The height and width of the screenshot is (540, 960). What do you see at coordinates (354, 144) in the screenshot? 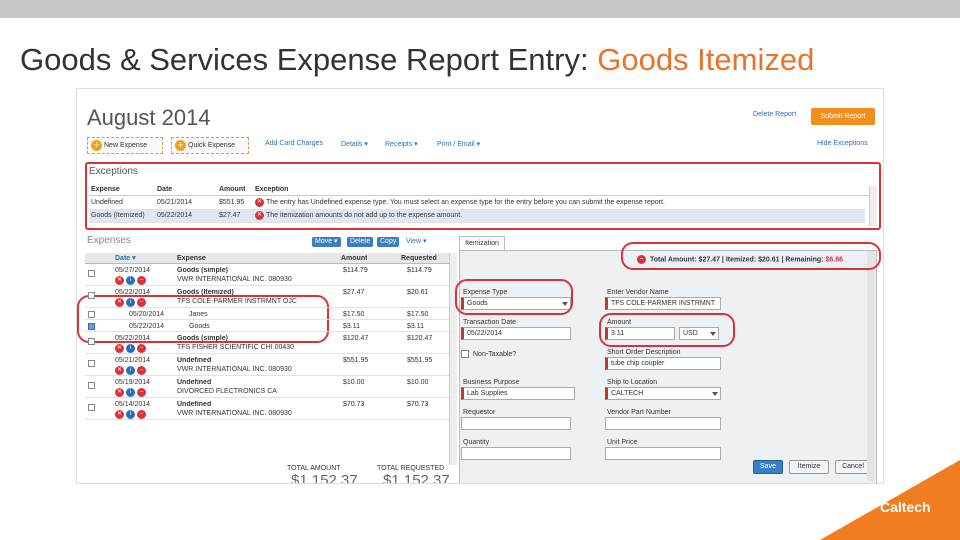
I see `details-menu: Details ▾` at bounding box center [354, 144].